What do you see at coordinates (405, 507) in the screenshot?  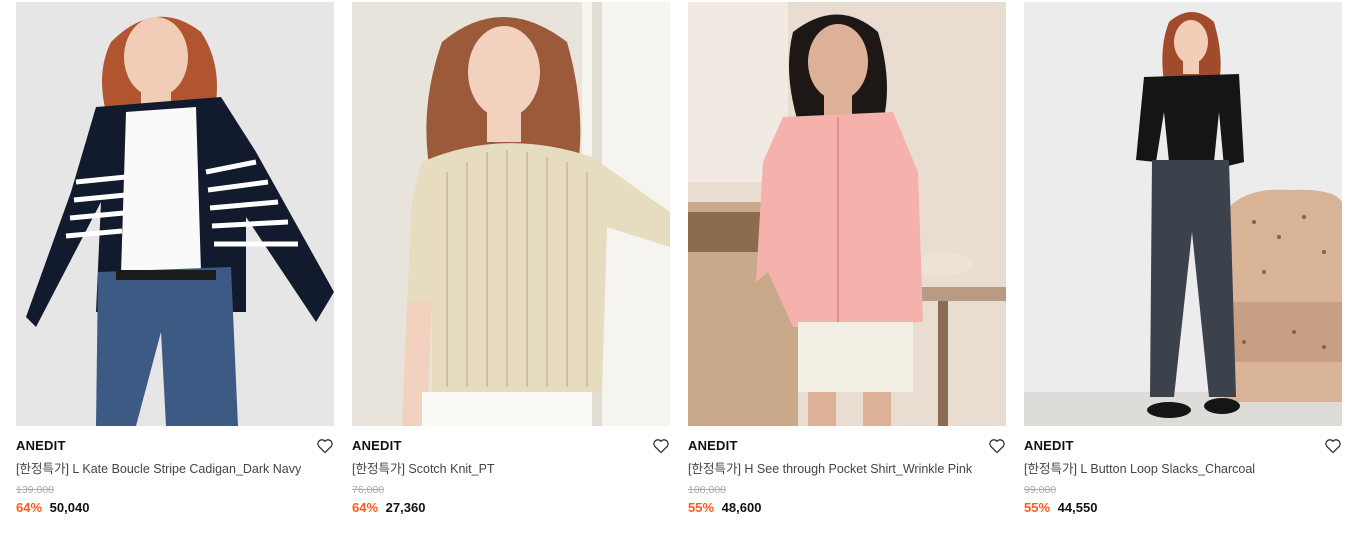 I see `sale-price: 27,360` at bounding box center [405, 507].